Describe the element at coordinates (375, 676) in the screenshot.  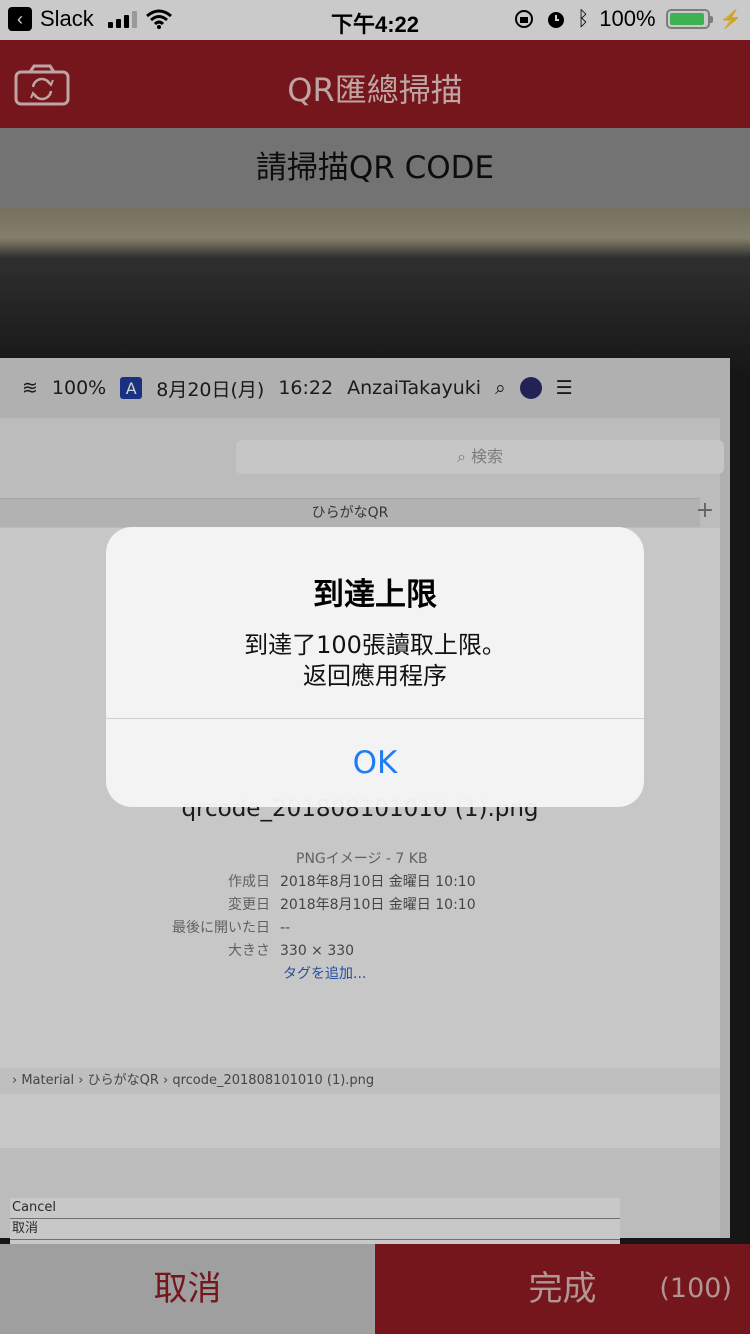
I see `alert-message-line: 返回應用程序` at that location.